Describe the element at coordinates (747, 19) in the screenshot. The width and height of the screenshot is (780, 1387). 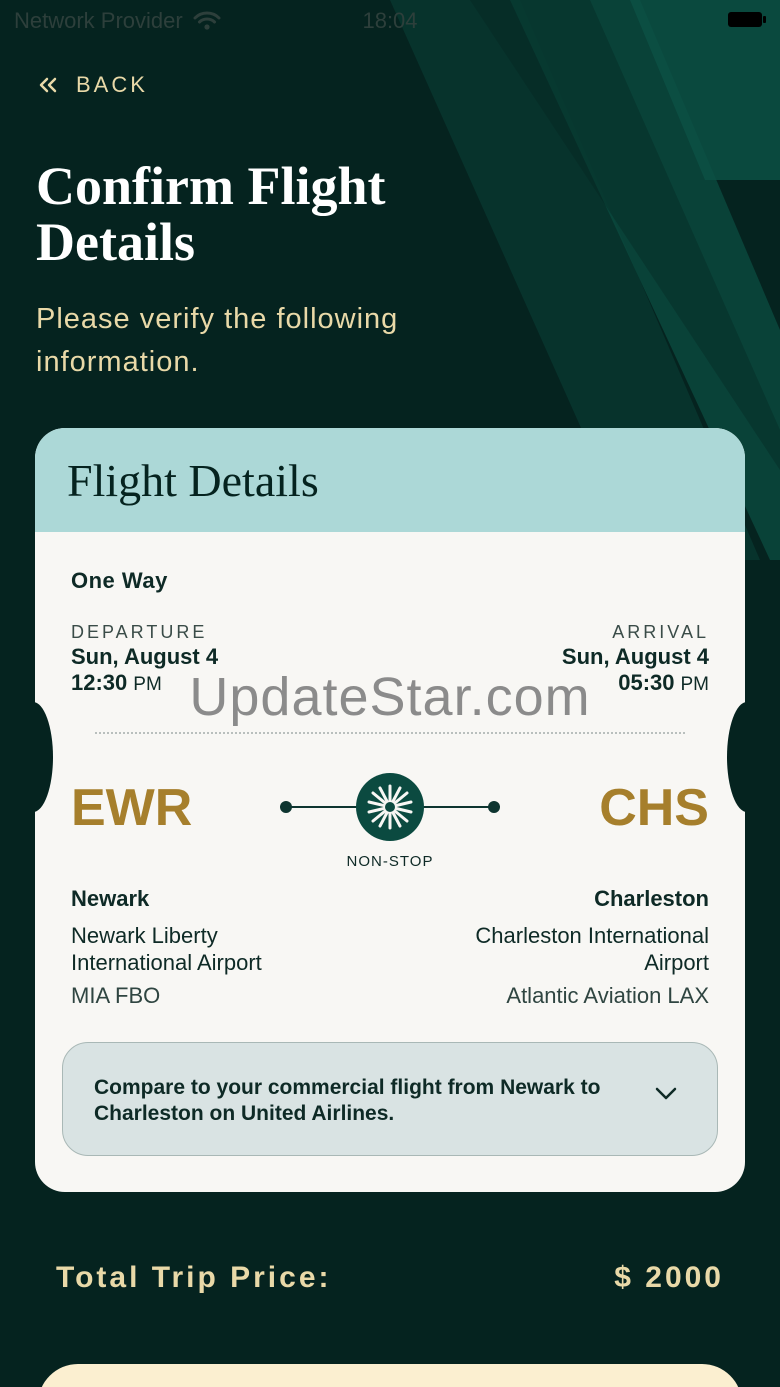
I see `battery-icon` at that location.